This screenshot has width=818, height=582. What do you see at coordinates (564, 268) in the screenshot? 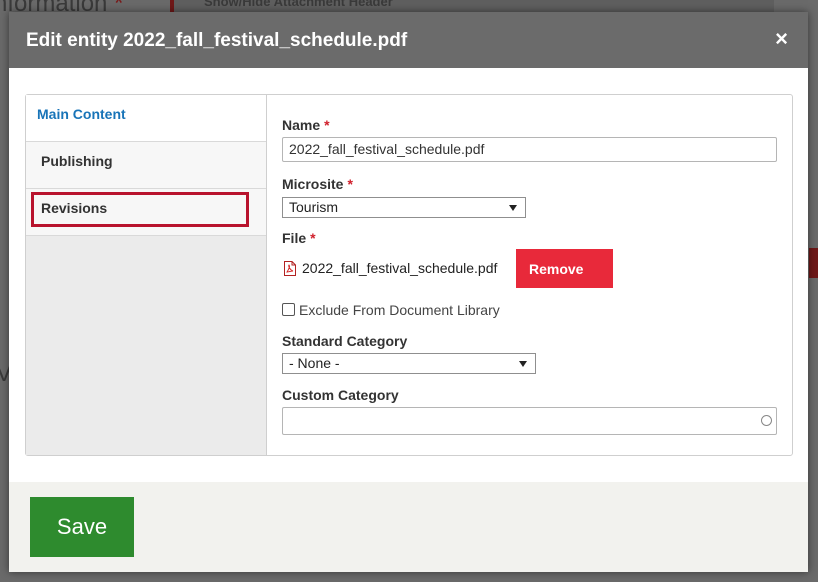
I see `remove-file-button: Remove` at bounding box center [564, 268].